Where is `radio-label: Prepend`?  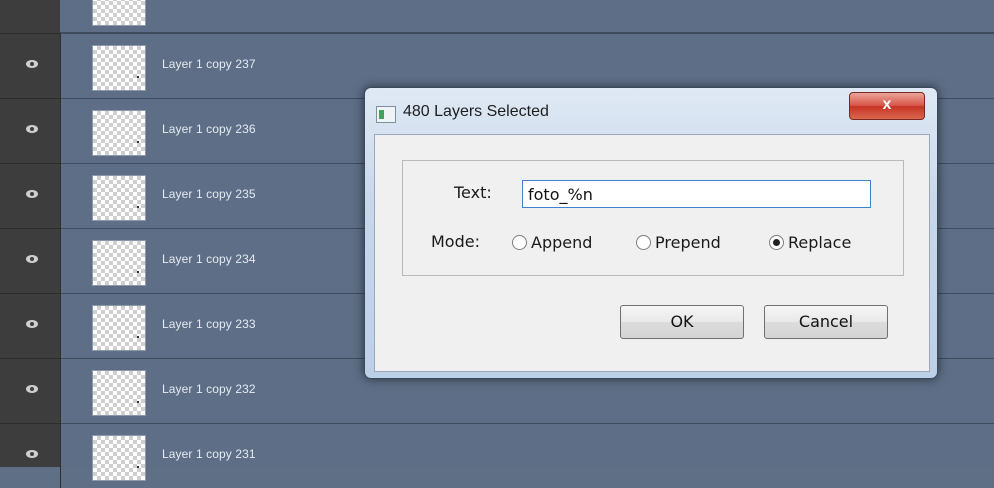
radio-label: Prepend is located at coordinates (688, 242).